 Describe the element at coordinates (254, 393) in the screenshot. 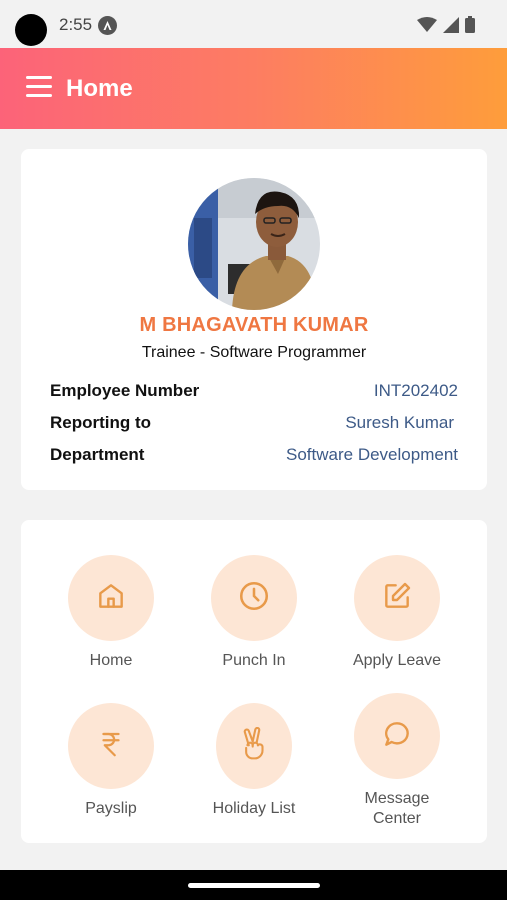

I see `employee-number-row: Employee Number INT202402` at that location.